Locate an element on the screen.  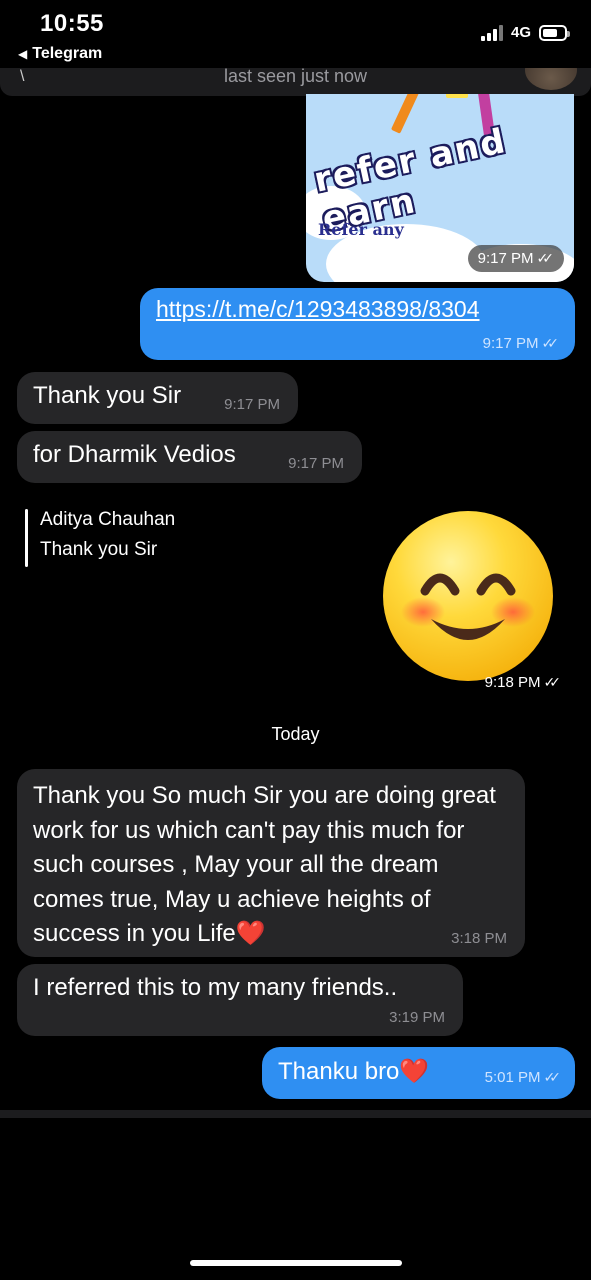
status-indicators: 4G is located at coordinates (525, 32).